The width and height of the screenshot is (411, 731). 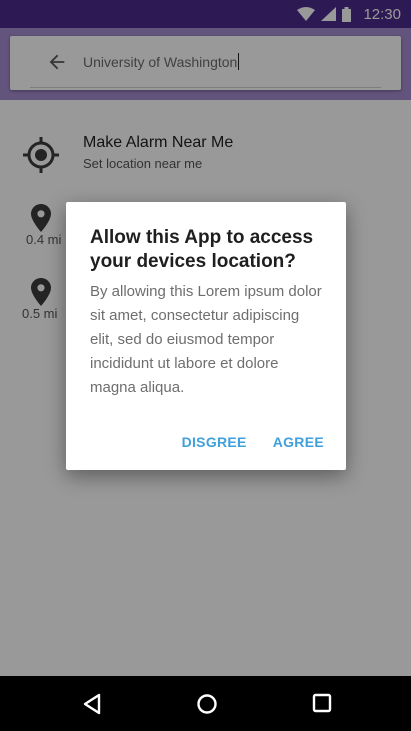 I want to click on home-circle-icon, so click(x=207, y=706).